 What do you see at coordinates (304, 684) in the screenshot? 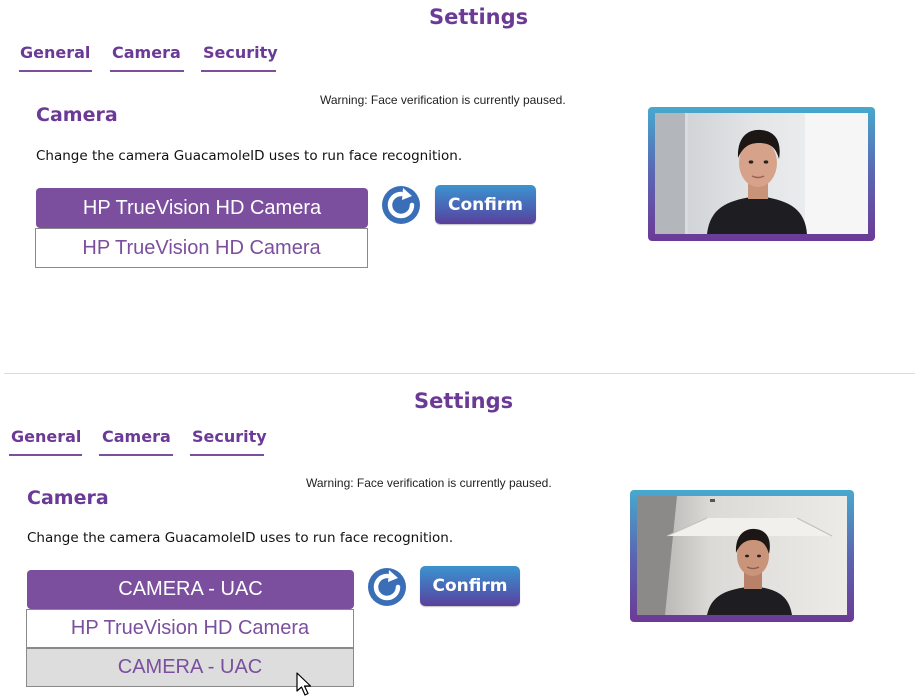
I see `mouse-pointer-icon` at bounding box center [304, 684].